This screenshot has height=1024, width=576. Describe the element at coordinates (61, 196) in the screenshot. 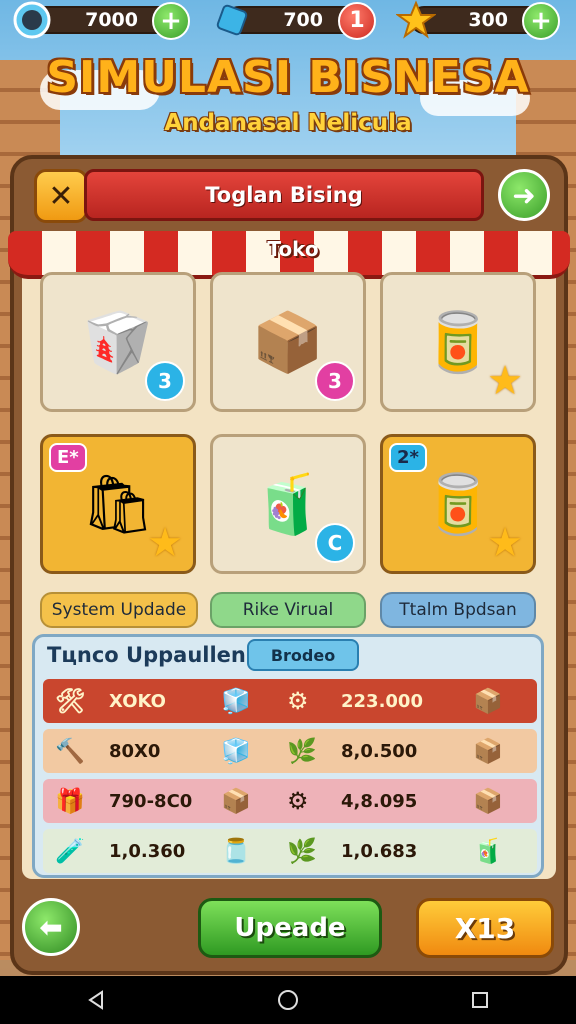

I see `close-button: ✕` at that location.